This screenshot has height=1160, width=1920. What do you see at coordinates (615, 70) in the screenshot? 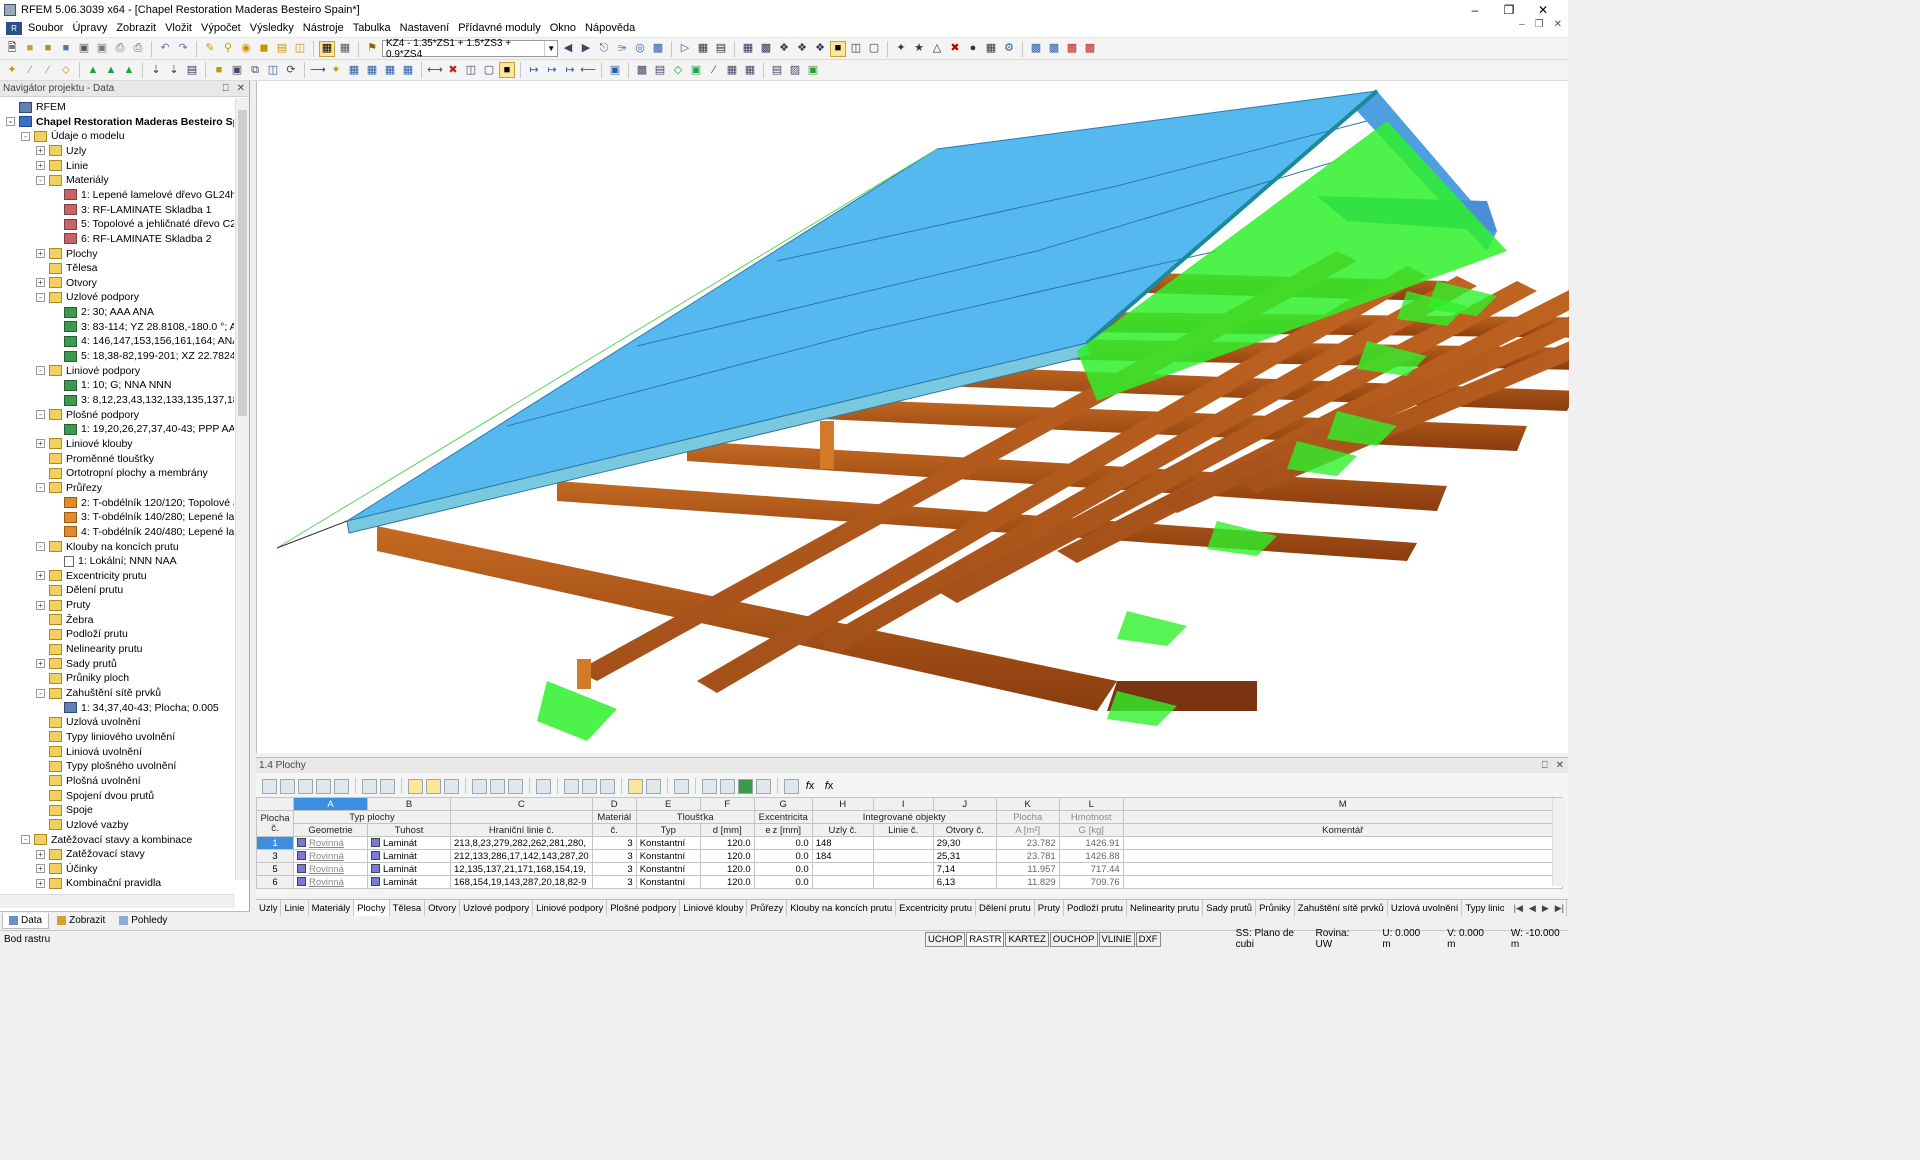
I see `cube-icon: ▣` at bounding box center [615, 70].